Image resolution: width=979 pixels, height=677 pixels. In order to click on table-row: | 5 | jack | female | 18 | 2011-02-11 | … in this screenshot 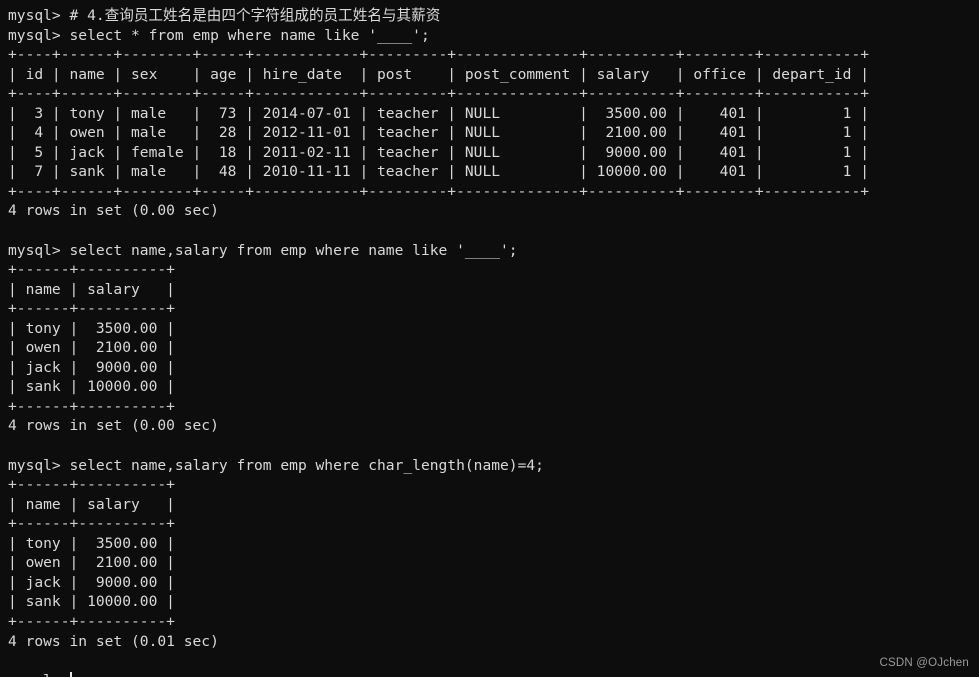, I will do `click(439, 152)`.